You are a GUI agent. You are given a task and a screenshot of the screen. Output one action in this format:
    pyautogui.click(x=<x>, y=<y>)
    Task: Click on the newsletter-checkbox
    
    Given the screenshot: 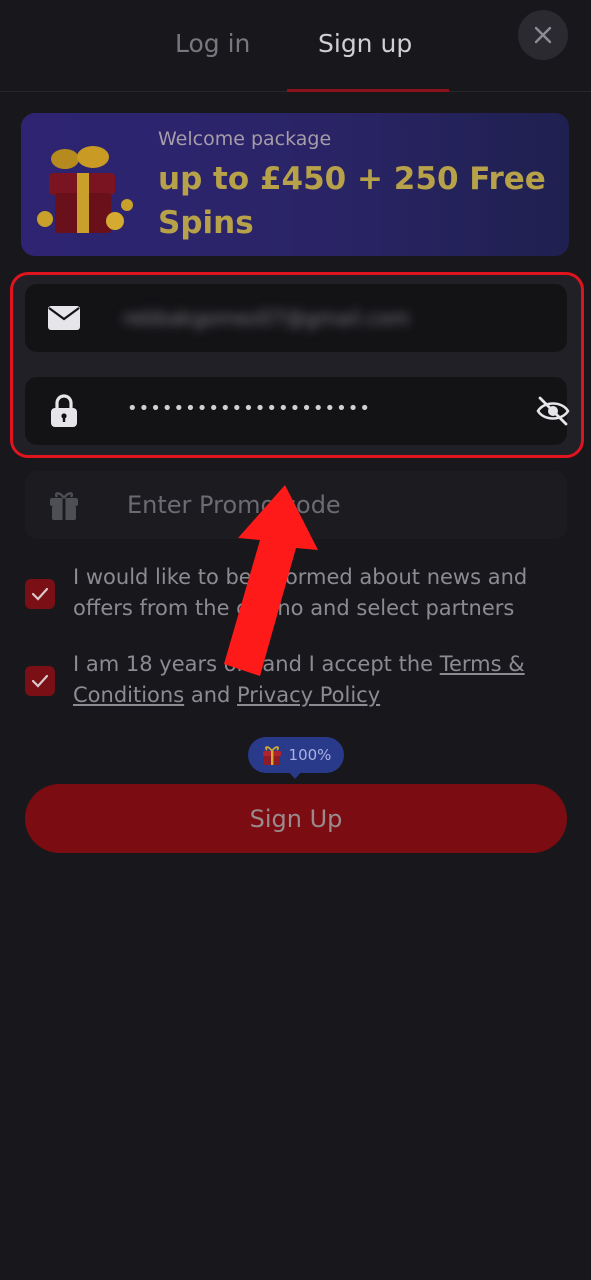 What is the action you would take?
    pyautogui.click(x=40, y=594)
    